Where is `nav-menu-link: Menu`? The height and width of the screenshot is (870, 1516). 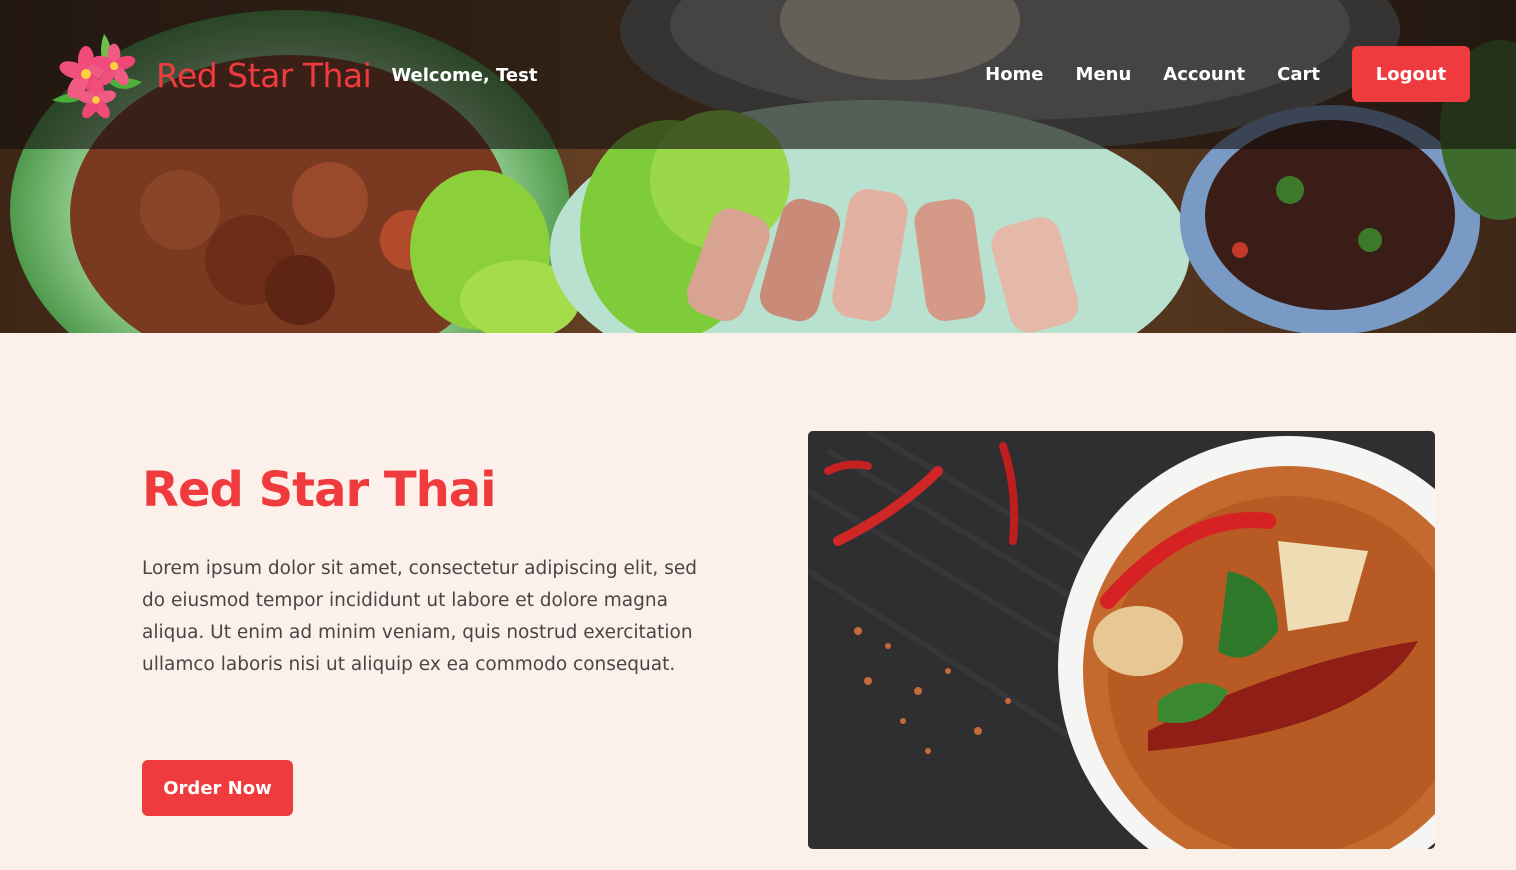 nav-menu-link: Menu is located at coordinates (1104, 74).